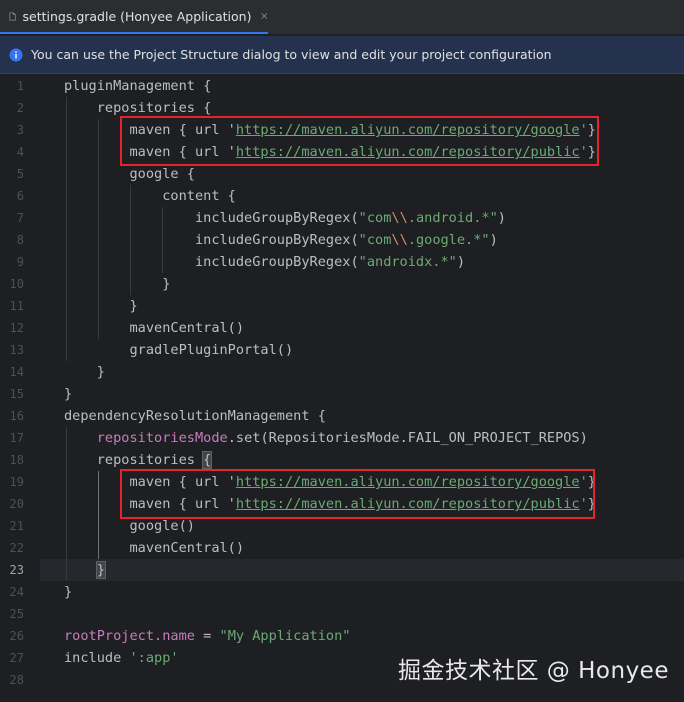 This screenshot has height=702, width=684. What do you see at coordinates (16, 680) in the screenshot?
I see `line-number: 28` at bounding box center [16, 680].